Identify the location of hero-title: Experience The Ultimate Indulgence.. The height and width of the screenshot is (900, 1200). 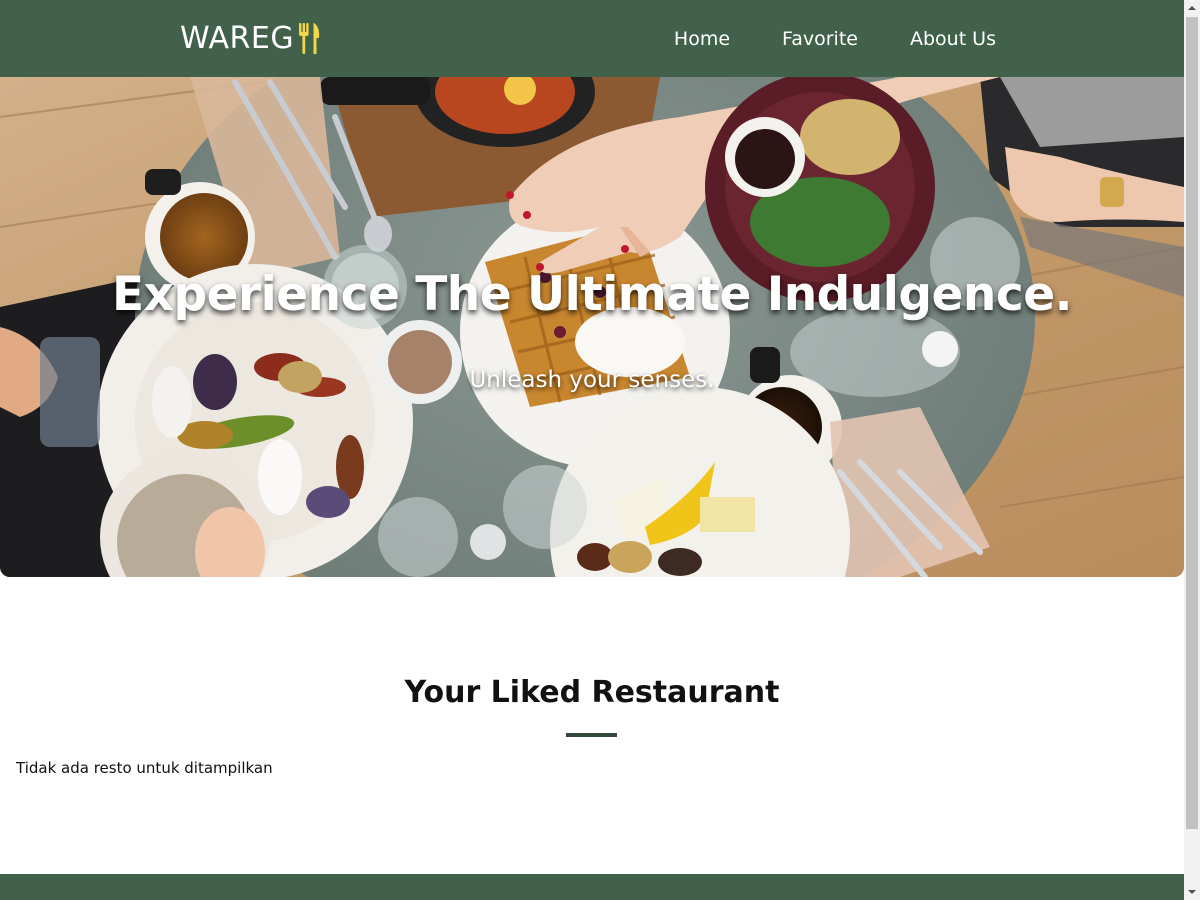
(592, 294).